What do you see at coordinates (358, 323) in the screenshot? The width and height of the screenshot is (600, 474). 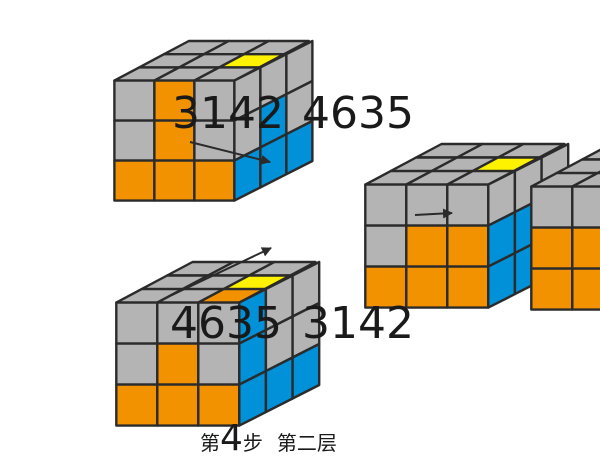 I see `sequence-bottom-second: 3142` at bounding box center [358, 323].